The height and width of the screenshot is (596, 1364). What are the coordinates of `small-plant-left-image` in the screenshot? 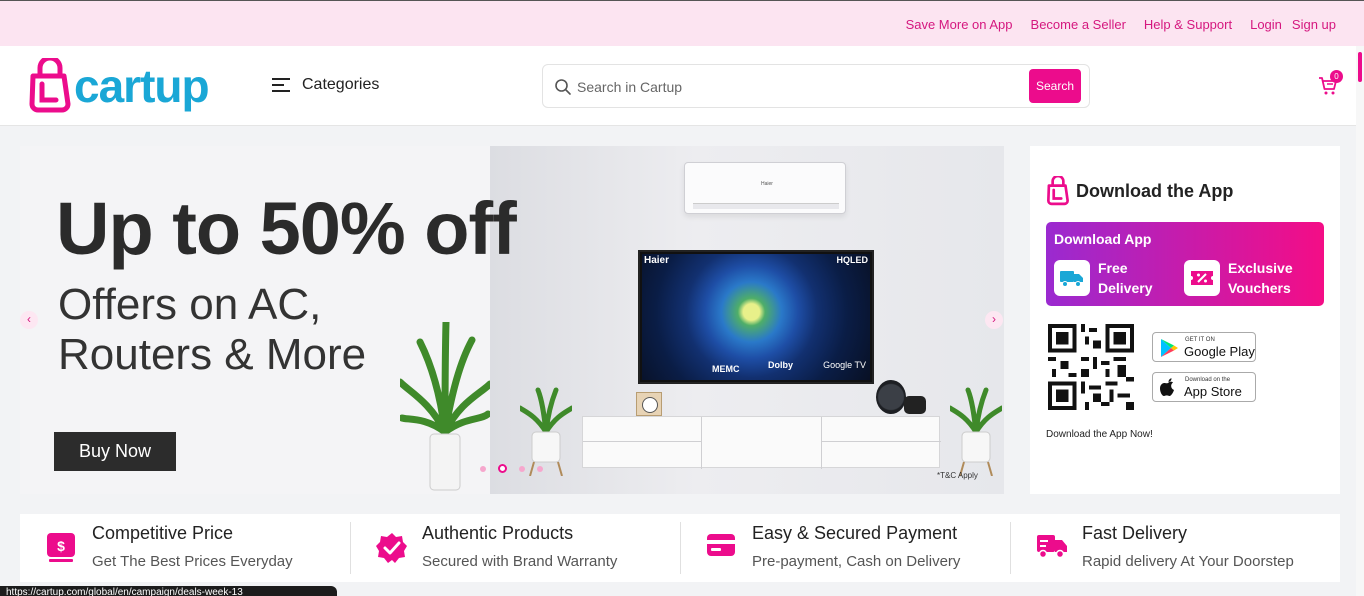 It's located at (546, 431).